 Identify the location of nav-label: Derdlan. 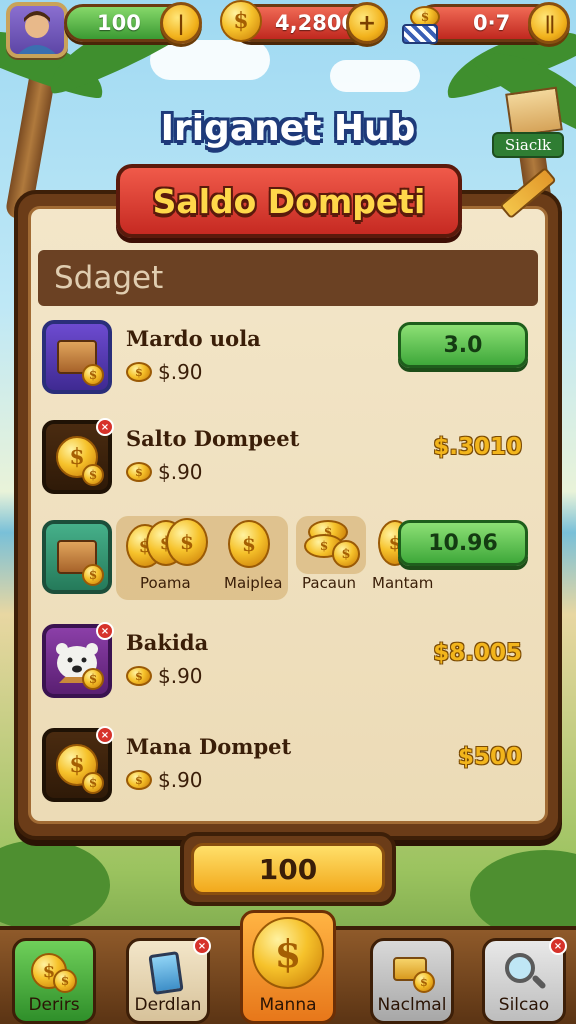
(168, 1005).